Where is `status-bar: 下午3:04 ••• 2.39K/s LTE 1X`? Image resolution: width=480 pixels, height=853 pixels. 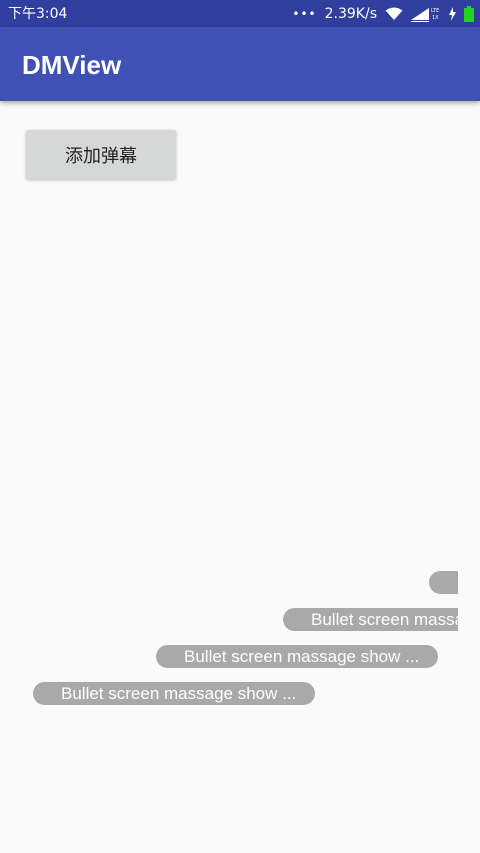
status-bar: 下午3:04 ••• 2.39K/s LTE 1X is located at coordinates (240, 13).